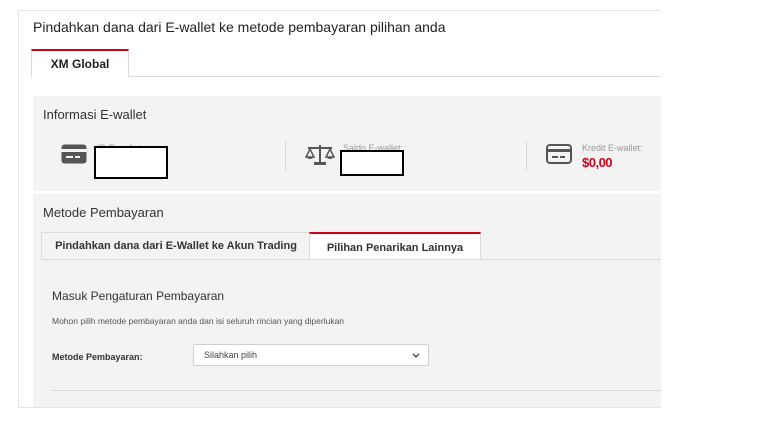 The image size is (768, 432). Describe the element at coordinates (311, 355) in the screenshot. I see `payment-method-select: Silahkan pilih` at that location.